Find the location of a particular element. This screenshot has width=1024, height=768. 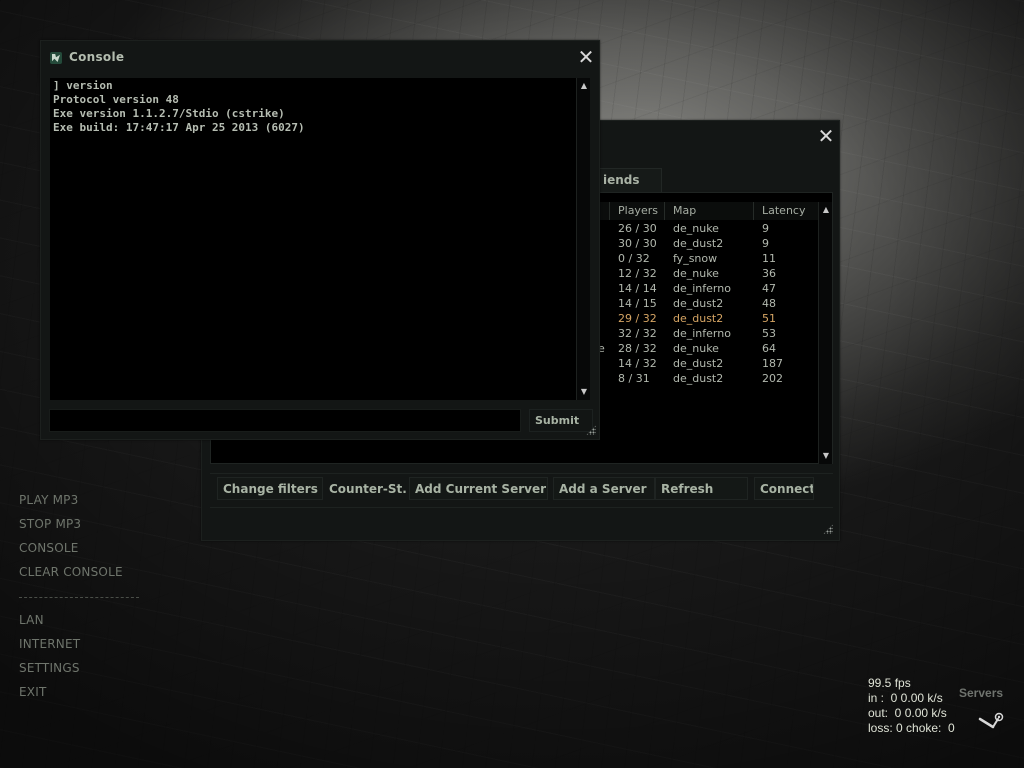

column-header-map: Map is located at coordinates (708, 211).